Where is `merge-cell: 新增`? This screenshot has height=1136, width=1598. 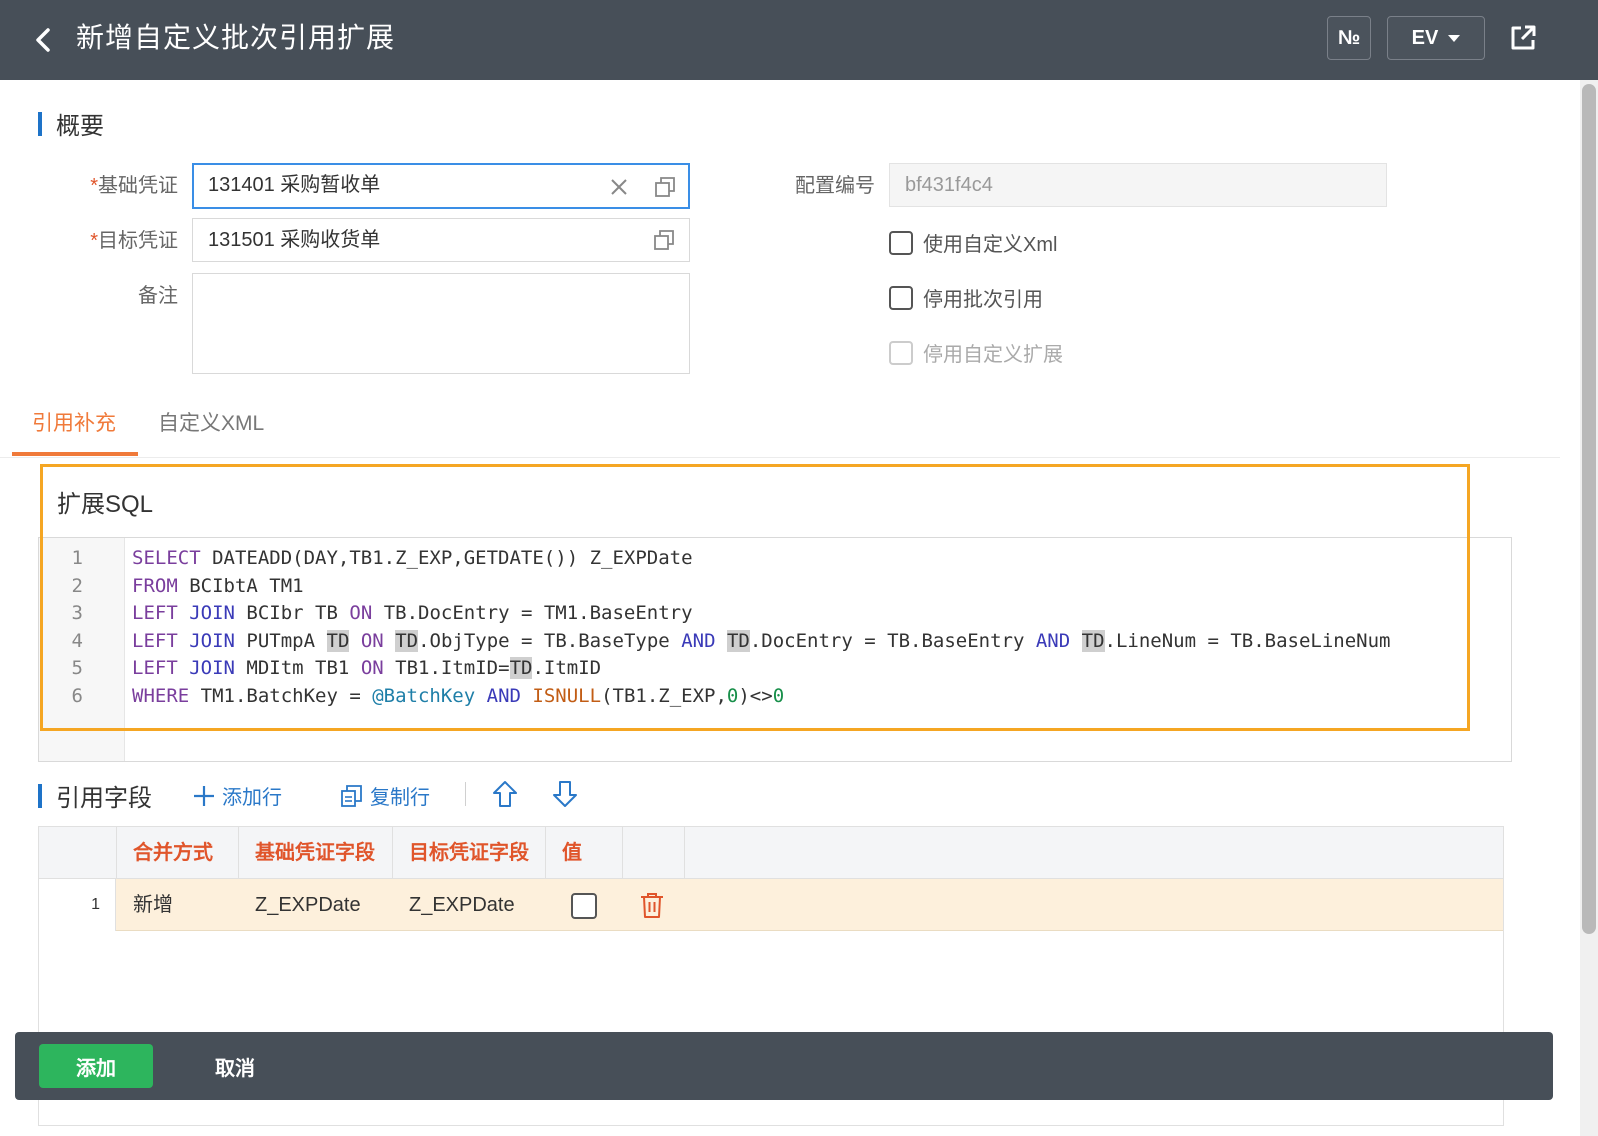
merge-cell: 新增 is located at coordinates (178, 905).